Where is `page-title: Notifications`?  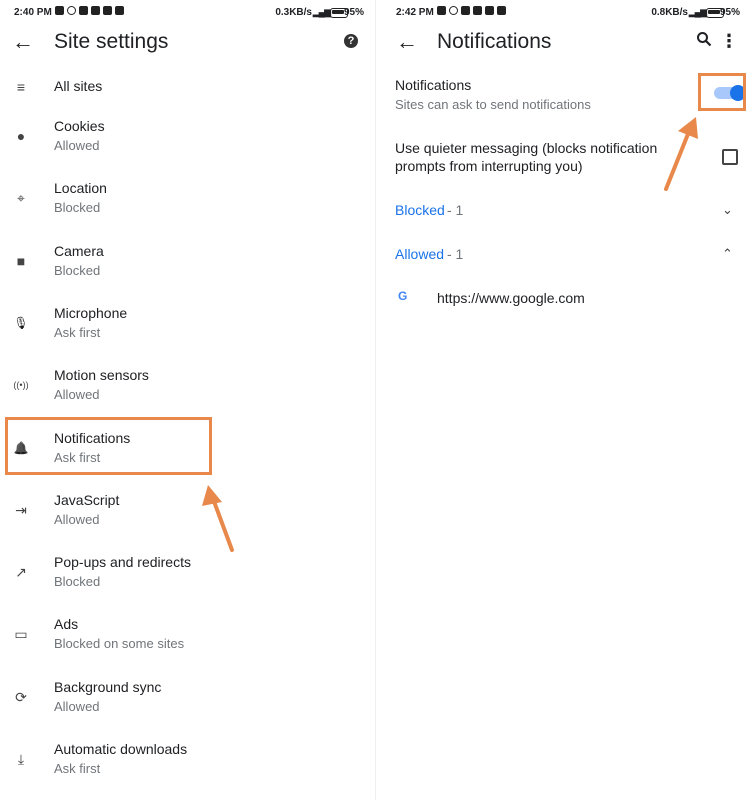
page-title: Notifications is located at coordinates (494, 41).